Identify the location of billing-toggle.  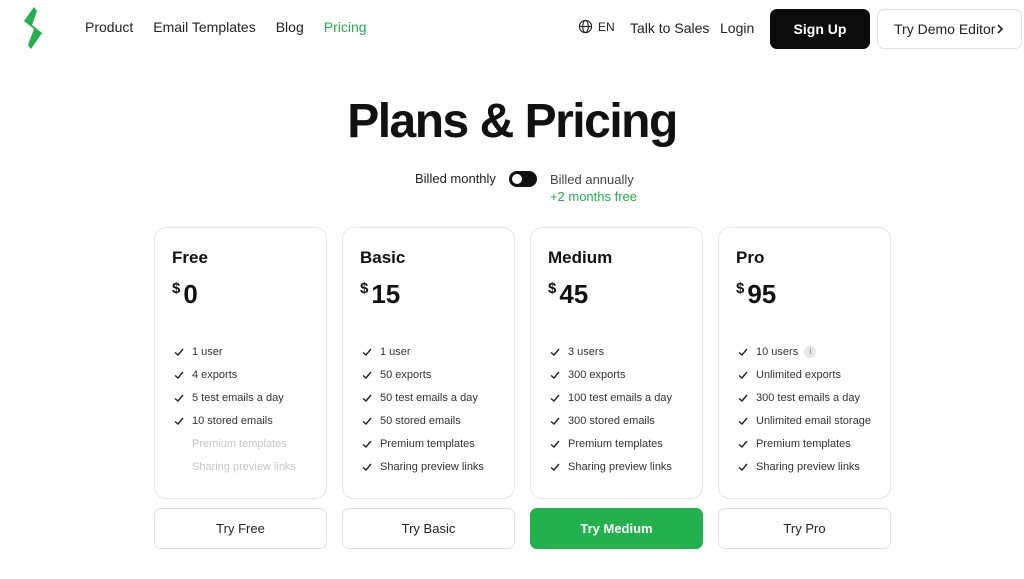
(522, 179).